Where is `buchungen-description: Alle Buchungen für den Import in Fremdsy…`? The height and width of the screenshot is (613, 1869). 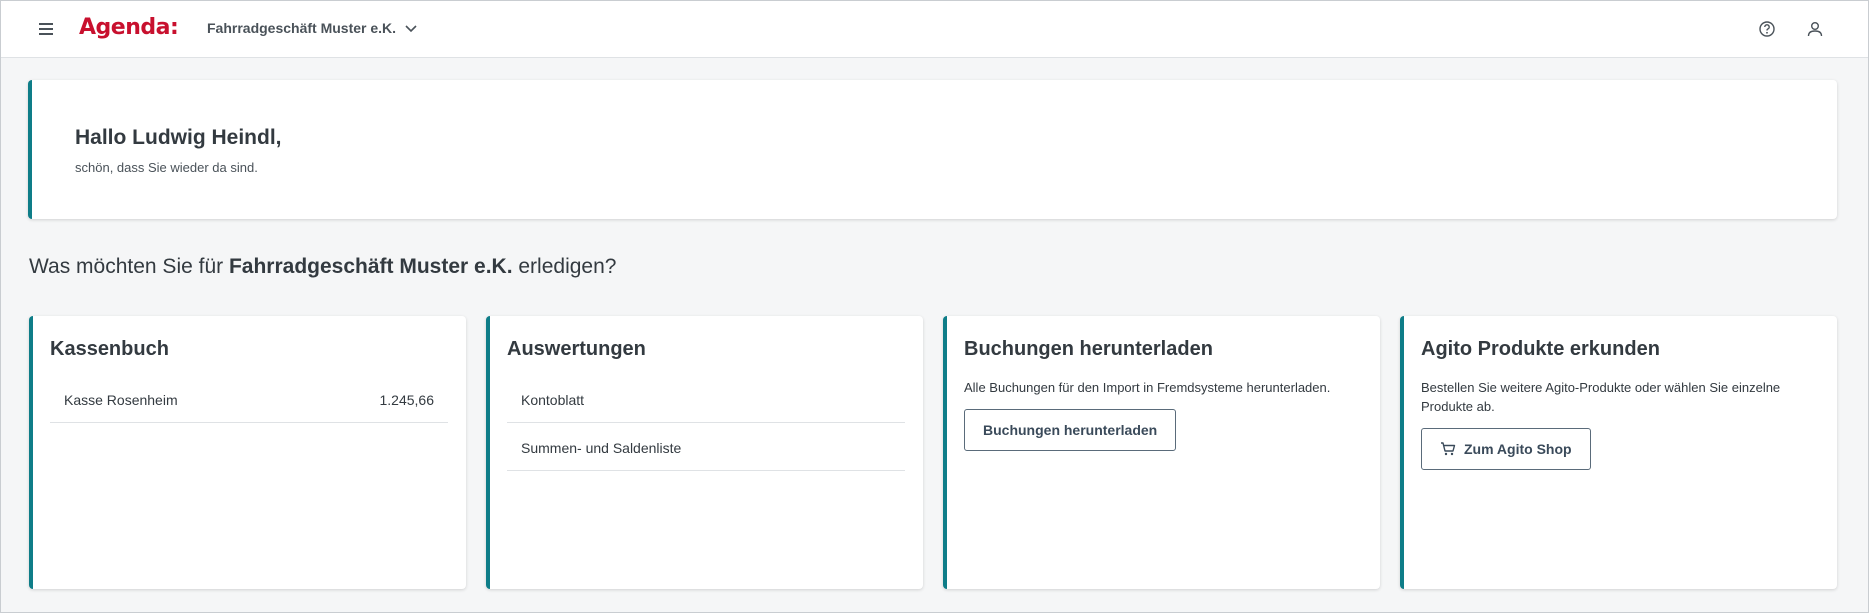
buchungen-description: Alle Buchungen für den Import in Fremdsy… is located at coordinates (1147, 387).